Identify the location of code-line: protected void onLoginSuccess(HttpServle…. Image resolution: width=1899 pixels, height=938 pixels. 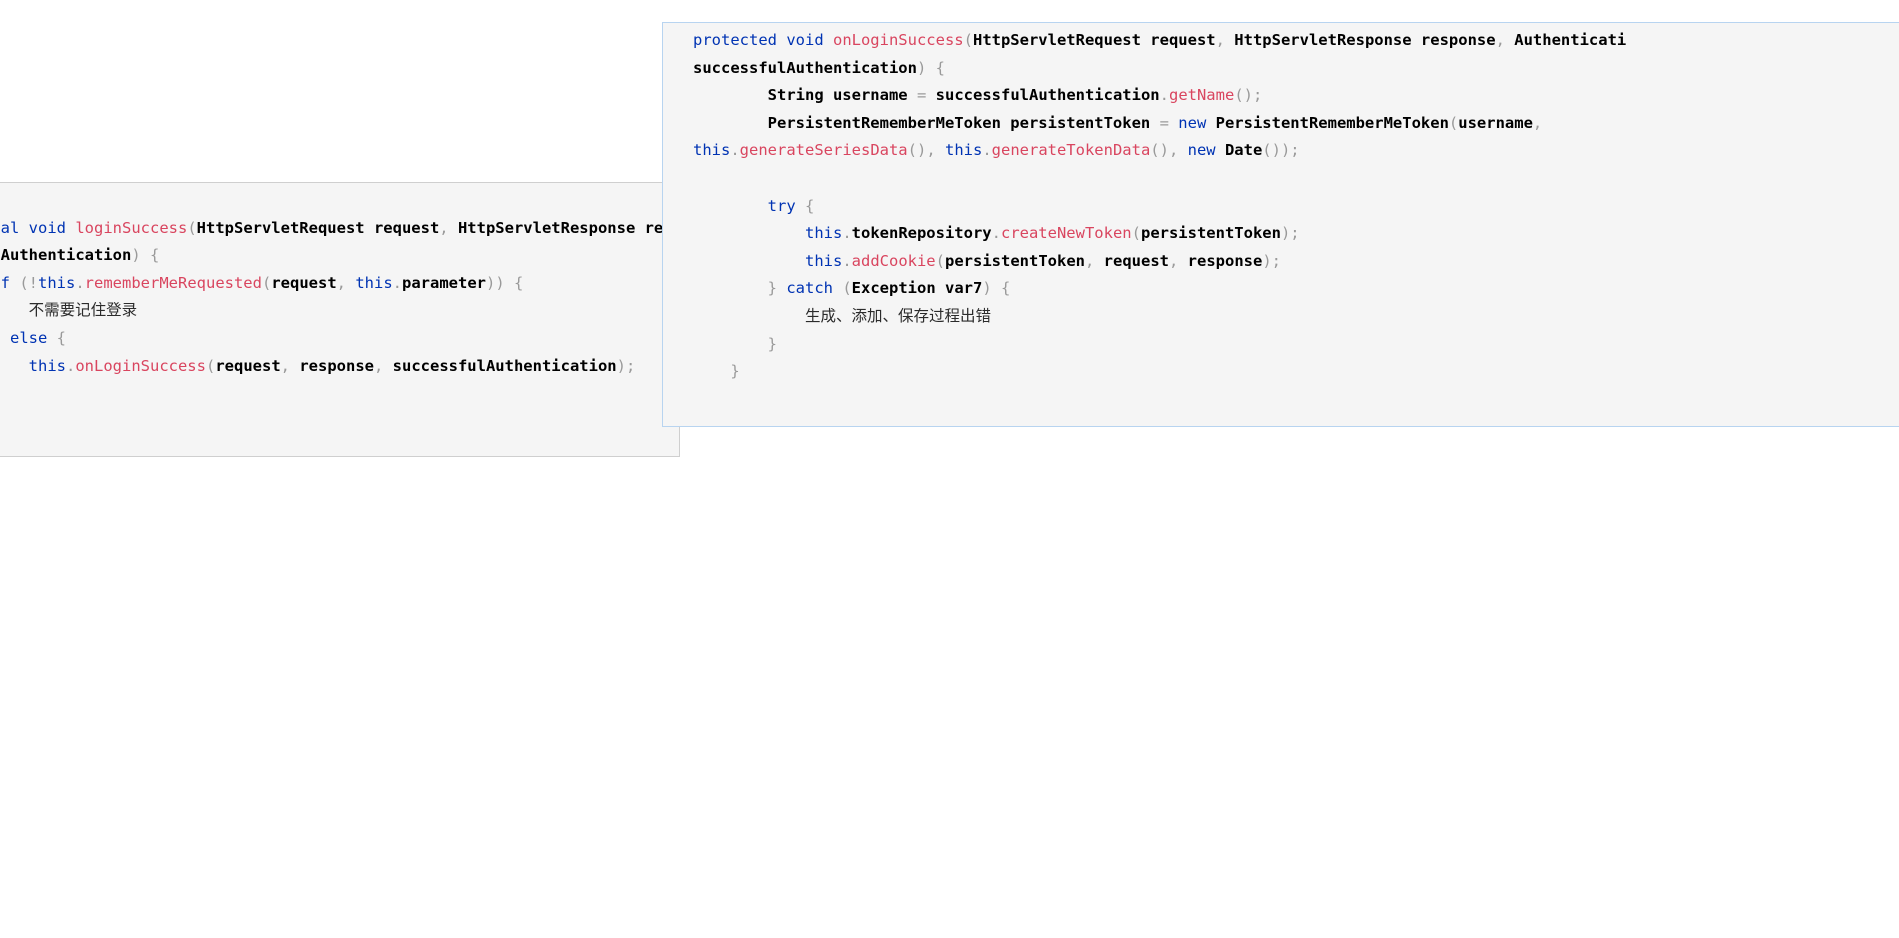
(1160, 40).